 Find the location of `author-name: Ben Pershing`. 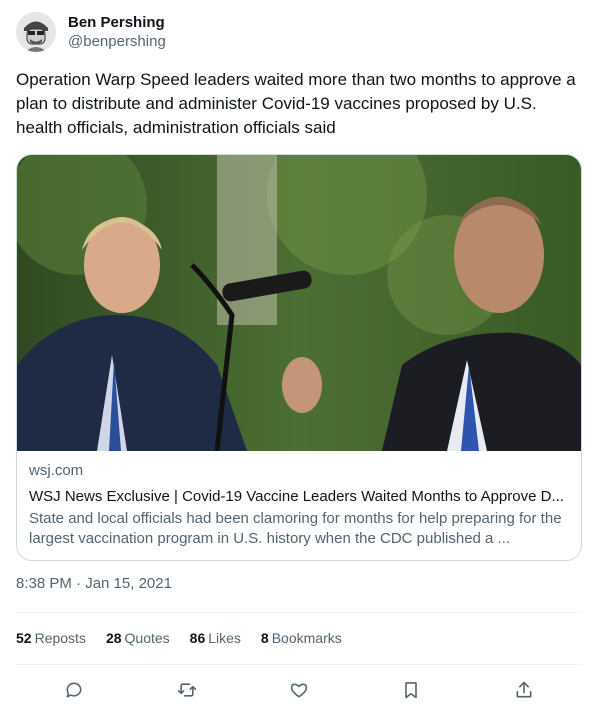

author-name: Ben Pershing is located at coordinates (117, 23).